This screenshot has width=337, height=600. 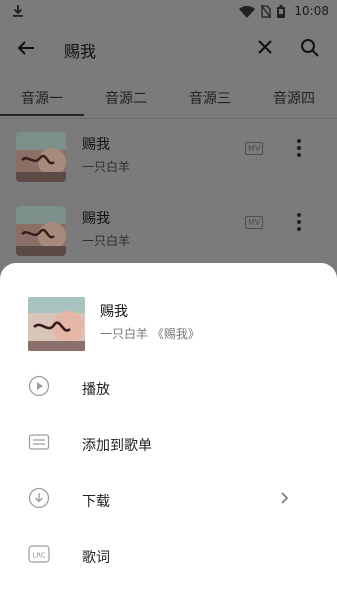 I want to click on tab-source-2: 音源二, so click(x=126, y=98).